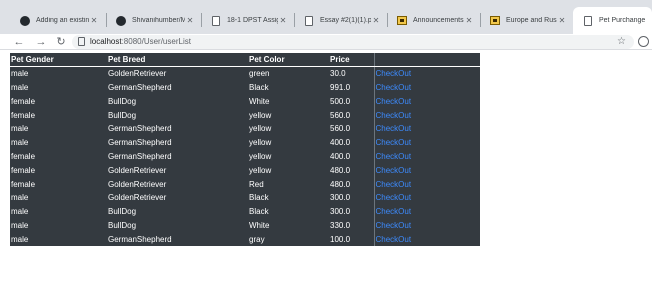  Describe the element at coordinates (245, 211) in the screenshot. I see `table-row: male BullDog Black 300.0 CheckOut` at that location.